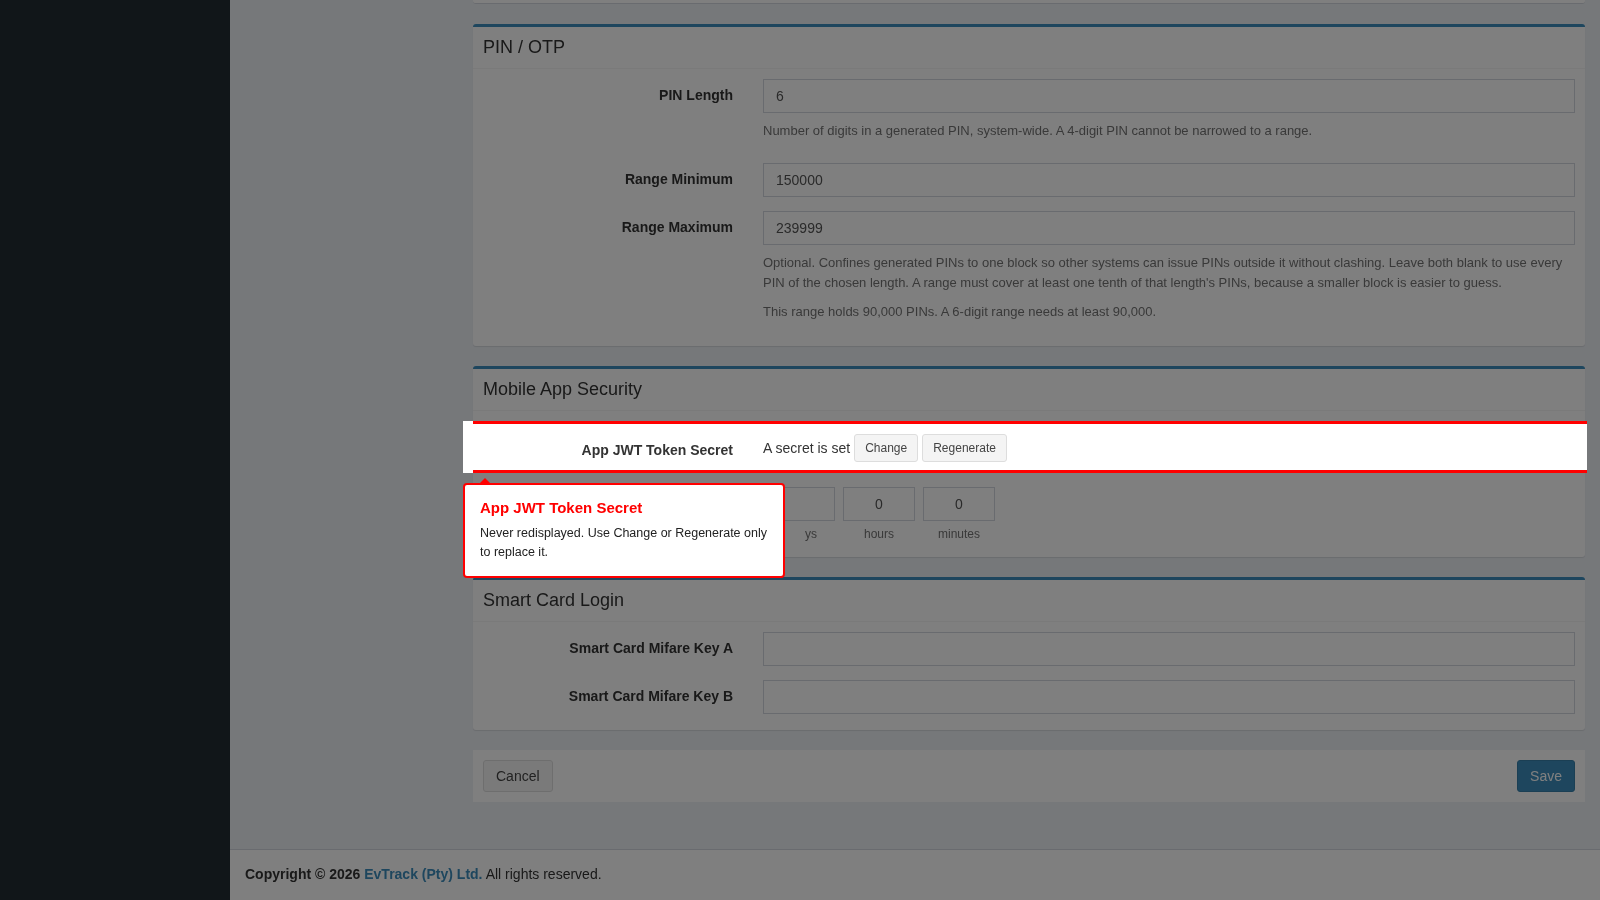  What do you see at coordinates (879, 534) in the screenshot?
I see `unit-label: hours` at bounding box center [879, 534].